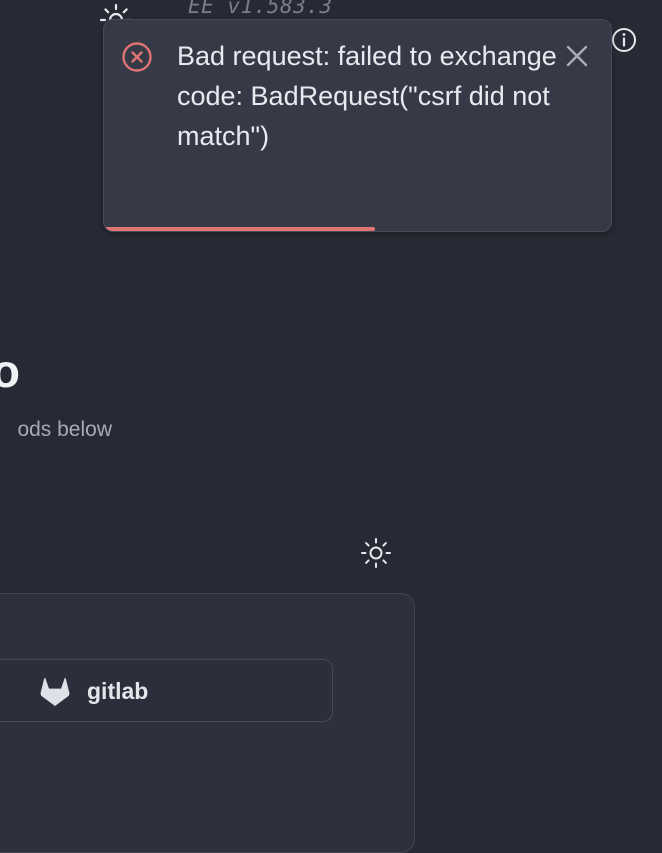 The width and height of the screenshot is (662, 853). What do you see at coordinates (260, 9) in the screenshot?
I see `version-label: EE v1.583.3` at bounding box center [260, 9].